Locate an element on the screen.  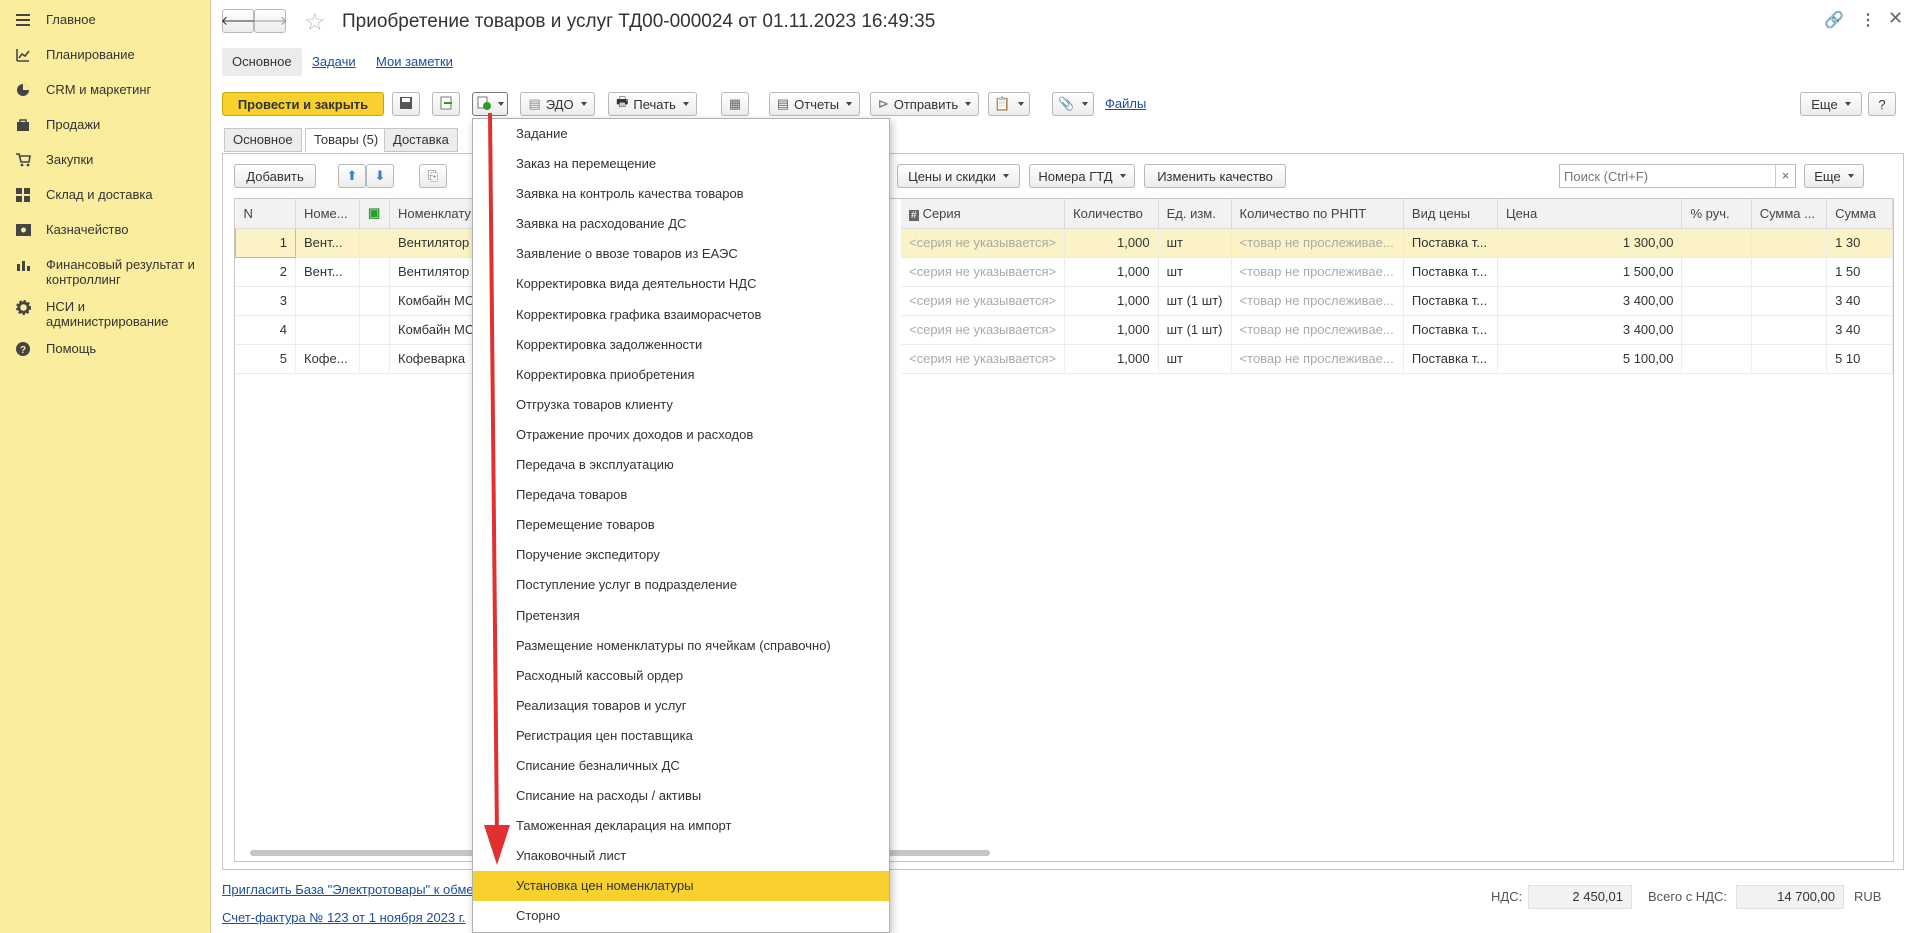
copy-row-button: ⎘ is located at coordinates (433, 176).